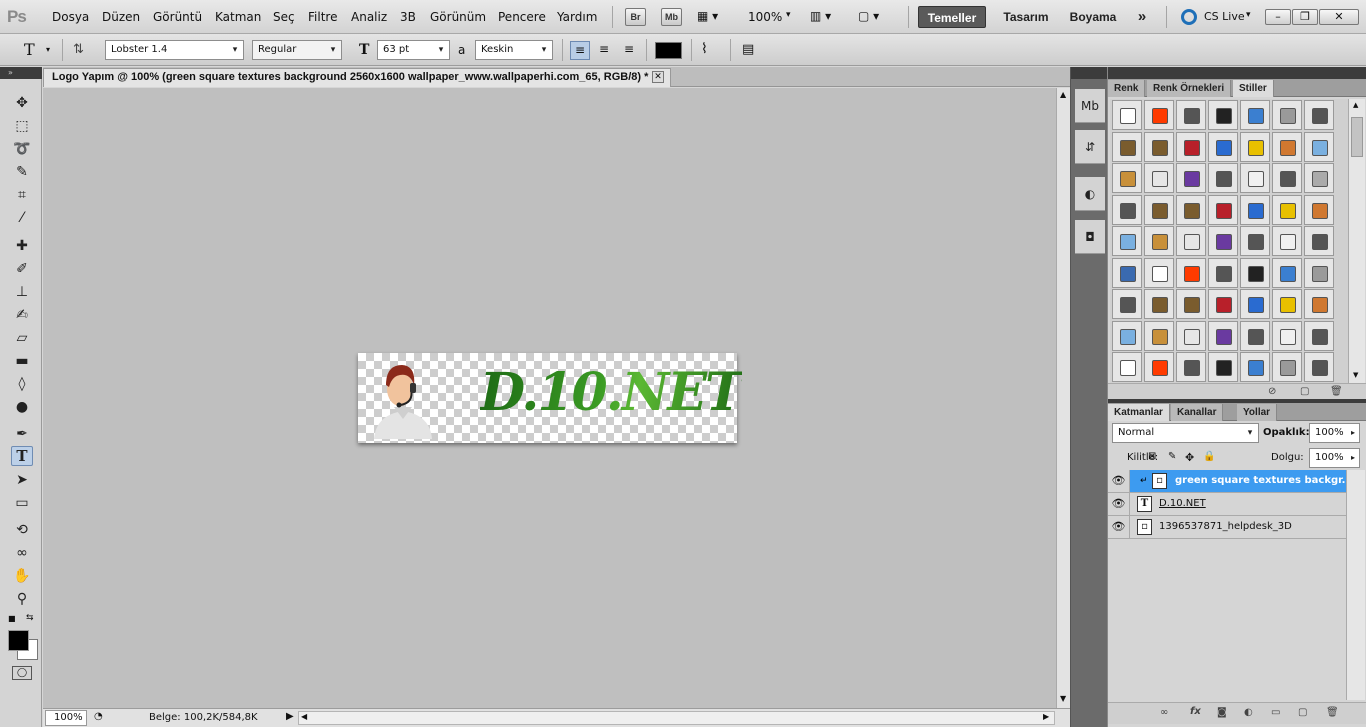  Describe the element at coordinates (1275, 712) in the screenshot. I see `new-group-icon: ▭` at that location.